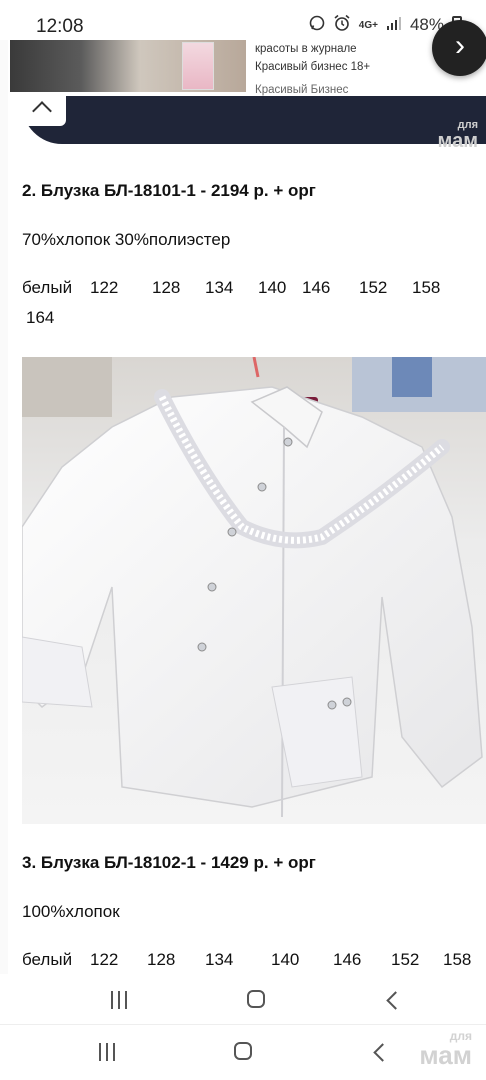  I want to click on product-material: 100%хлопок, so click(71, 911).